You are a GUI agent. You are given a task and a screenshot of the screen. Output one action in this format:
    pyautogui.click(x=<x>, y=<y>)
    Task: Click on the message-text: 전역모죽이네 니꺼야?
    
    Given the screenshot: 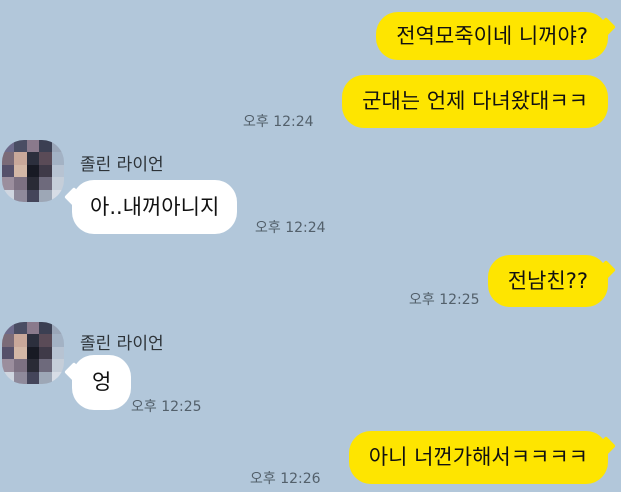 What is the action you would take?
    pyautogui.click(x=492, y=35)
    